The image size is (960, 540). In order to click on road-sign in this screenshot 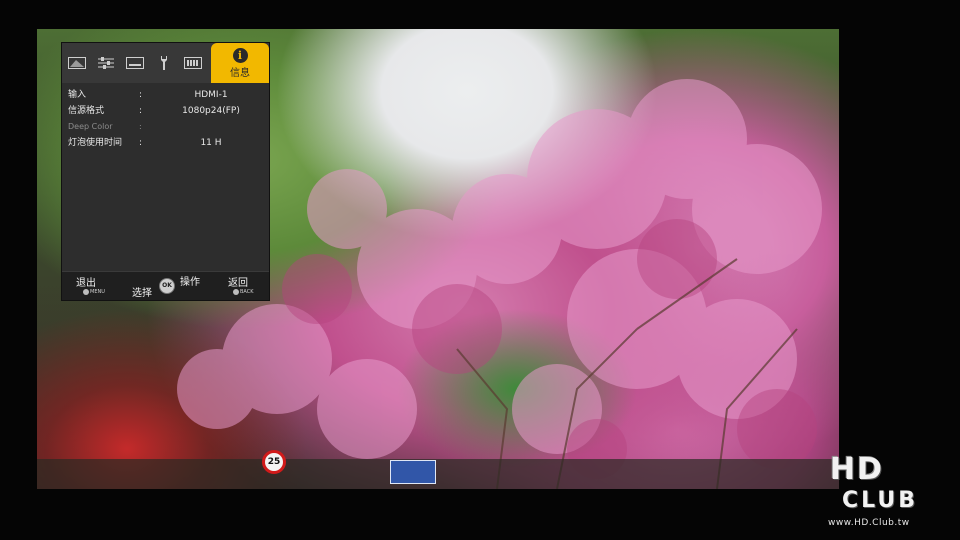, I will do `click(413, 472)`.